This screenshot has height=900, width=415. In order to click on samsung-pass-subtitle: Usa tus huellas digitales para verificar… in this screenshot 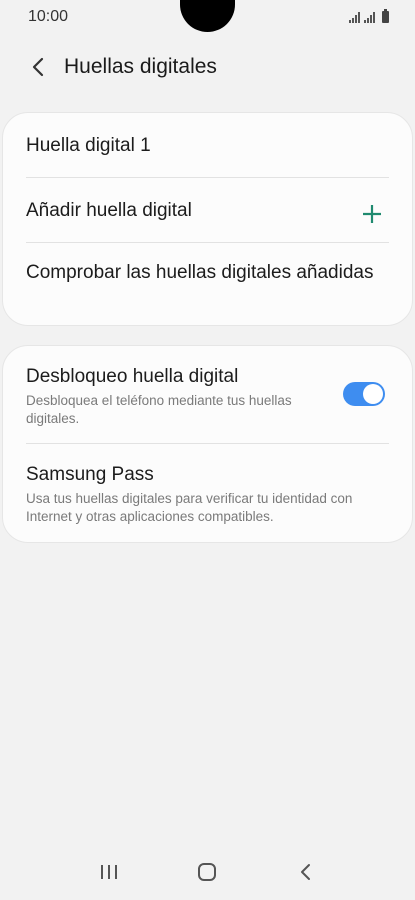, I will do `click(189, 507)`.